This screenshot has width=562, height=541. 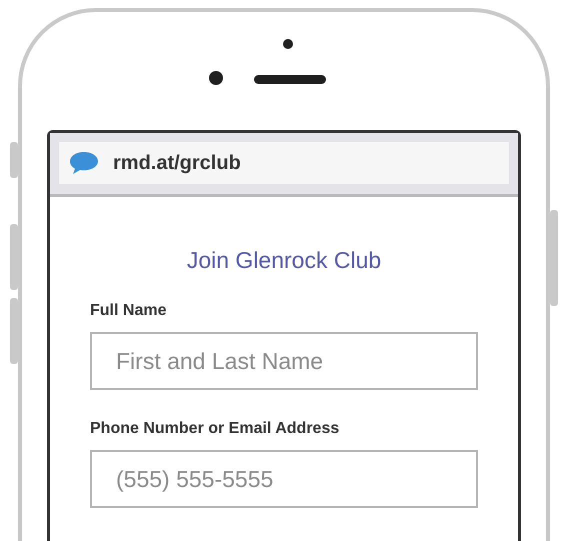 I want to click on camera-dot, so click(x=216, y=78).